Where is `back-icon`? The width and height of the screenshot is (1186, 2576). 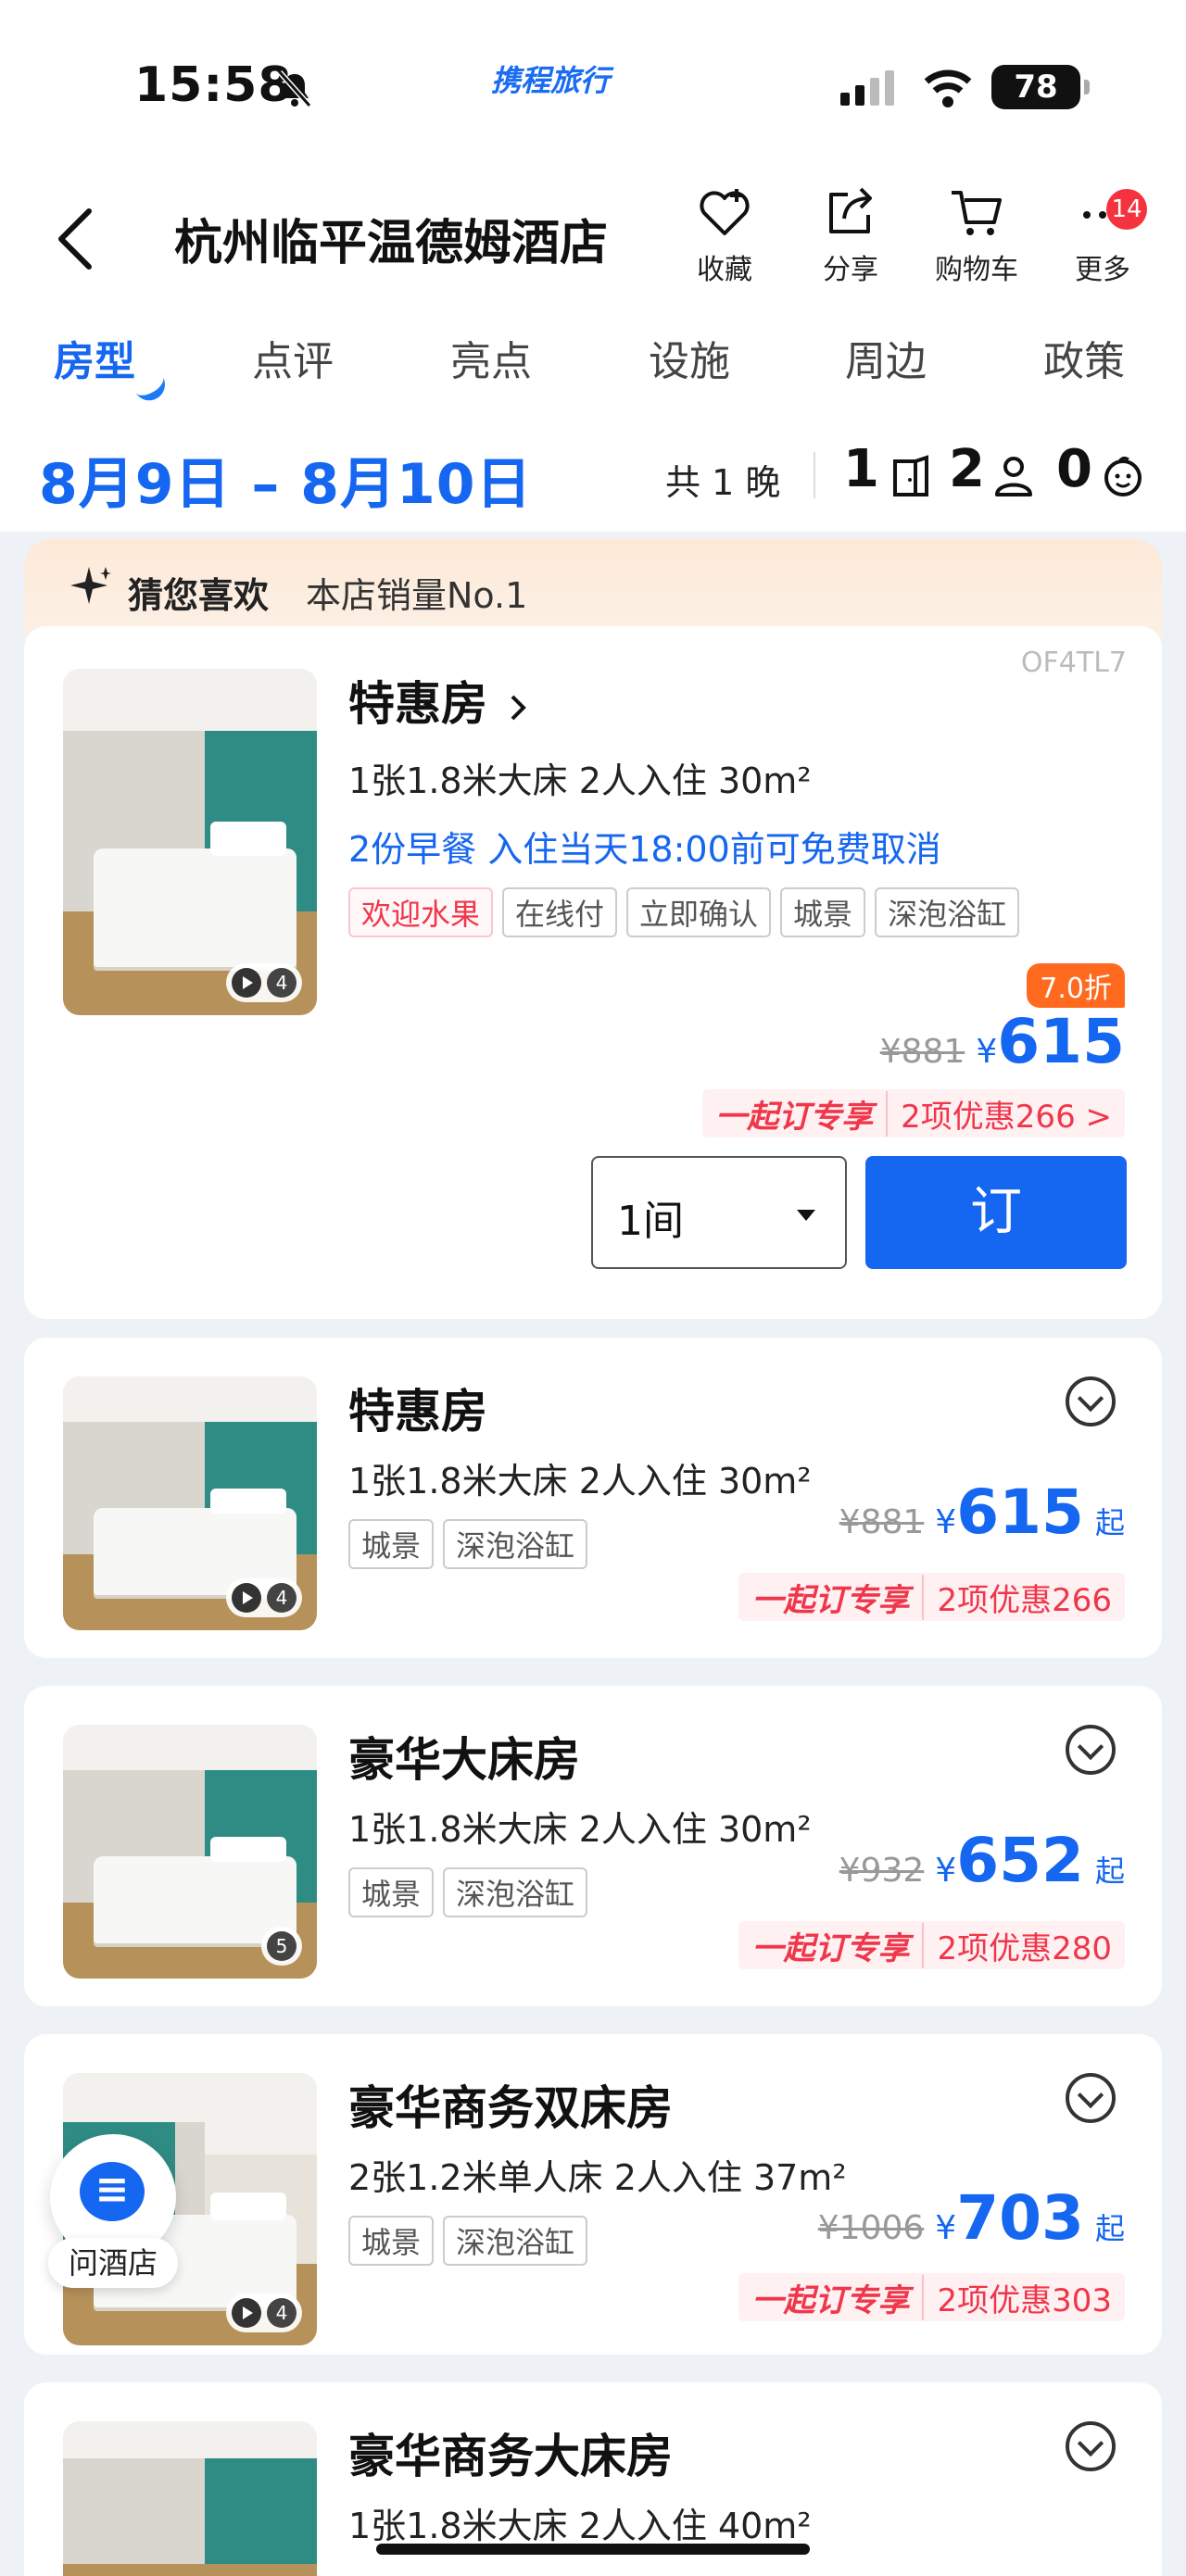
back-icon is located at coordinates (76, 239).